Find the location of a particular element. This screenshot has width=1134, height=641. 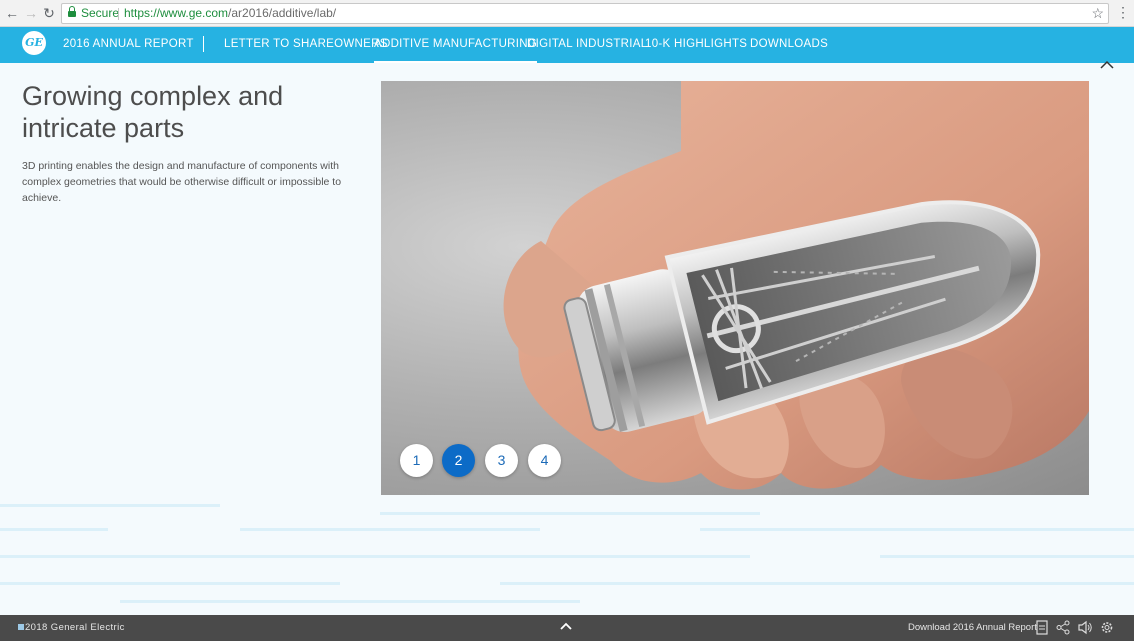

footer-chevron-up-icon is located at coordinates (566, 627).